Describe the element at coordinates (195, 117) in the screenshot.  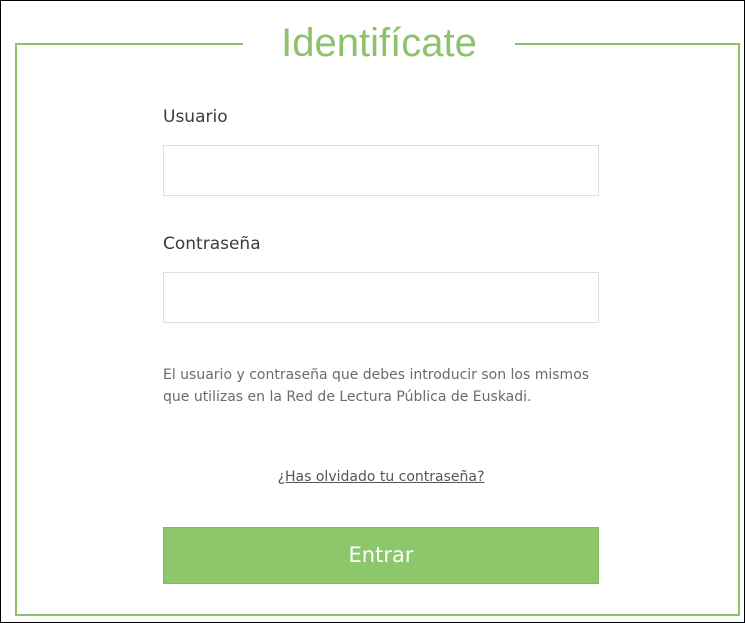
I see `username-label: Usuario` at that location.